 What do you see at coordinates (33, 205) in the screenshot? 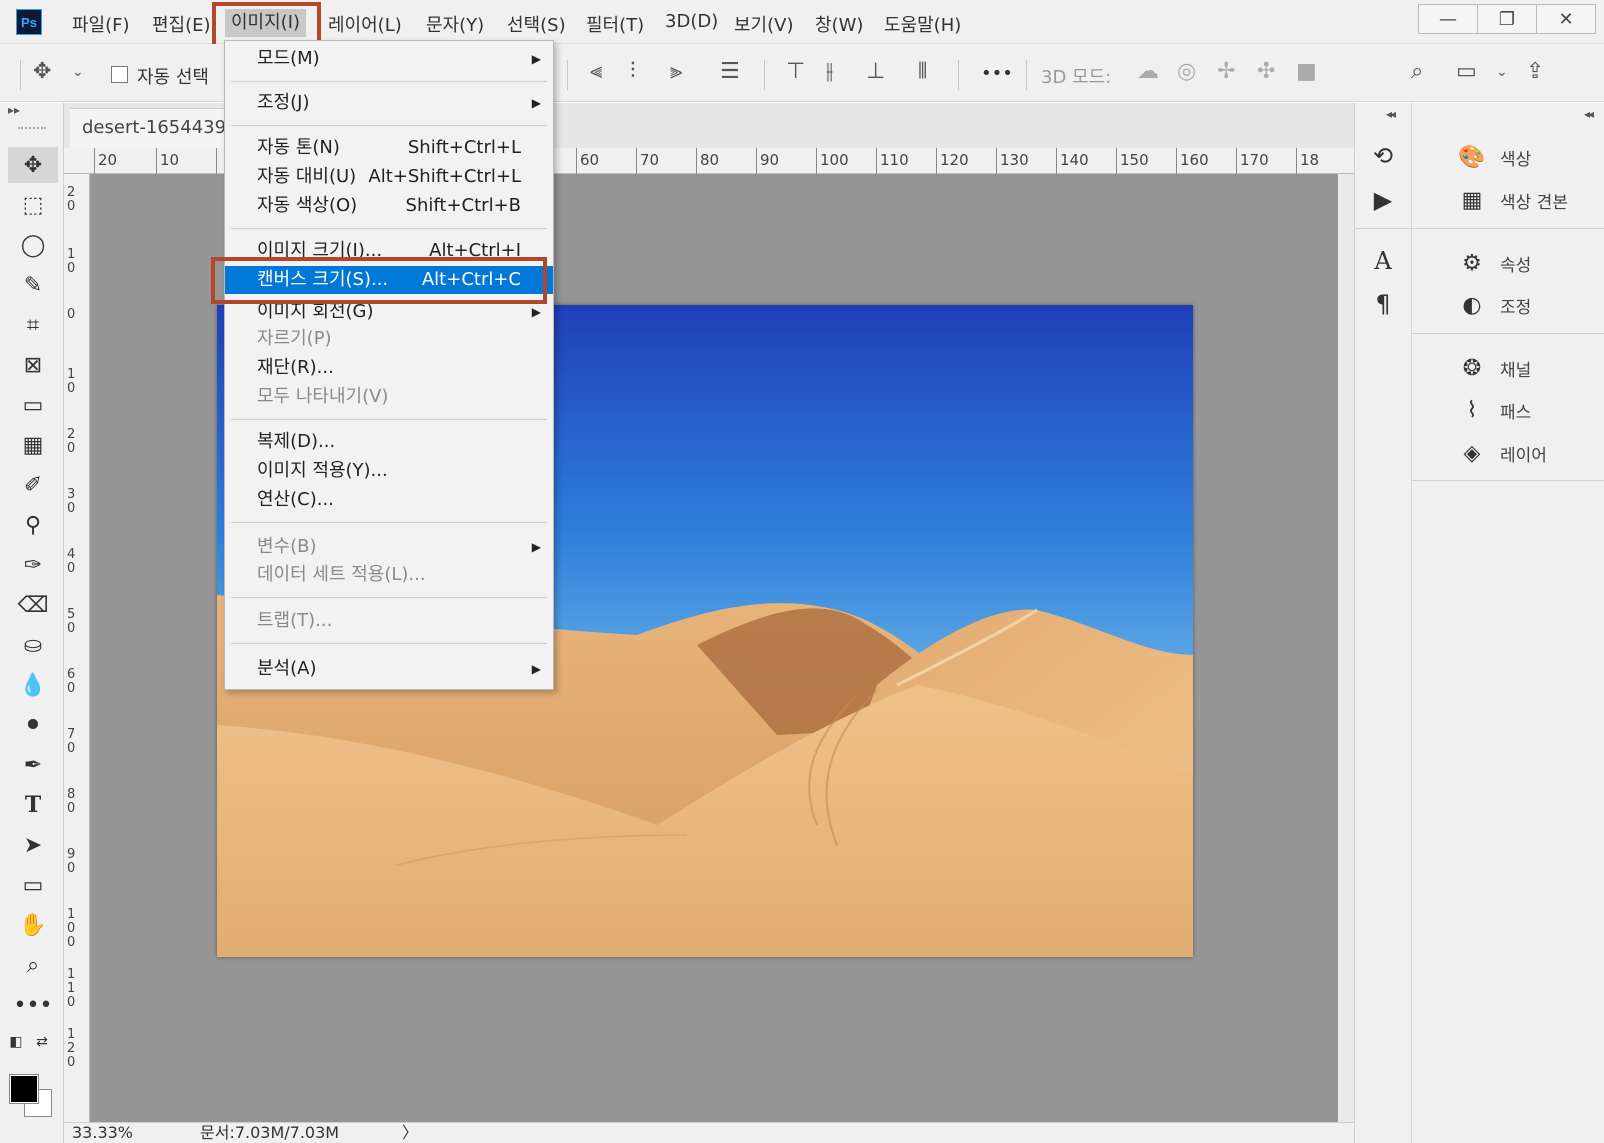
I see `marquee-tool-icon: ⬚` at bounding box center [33, 205].